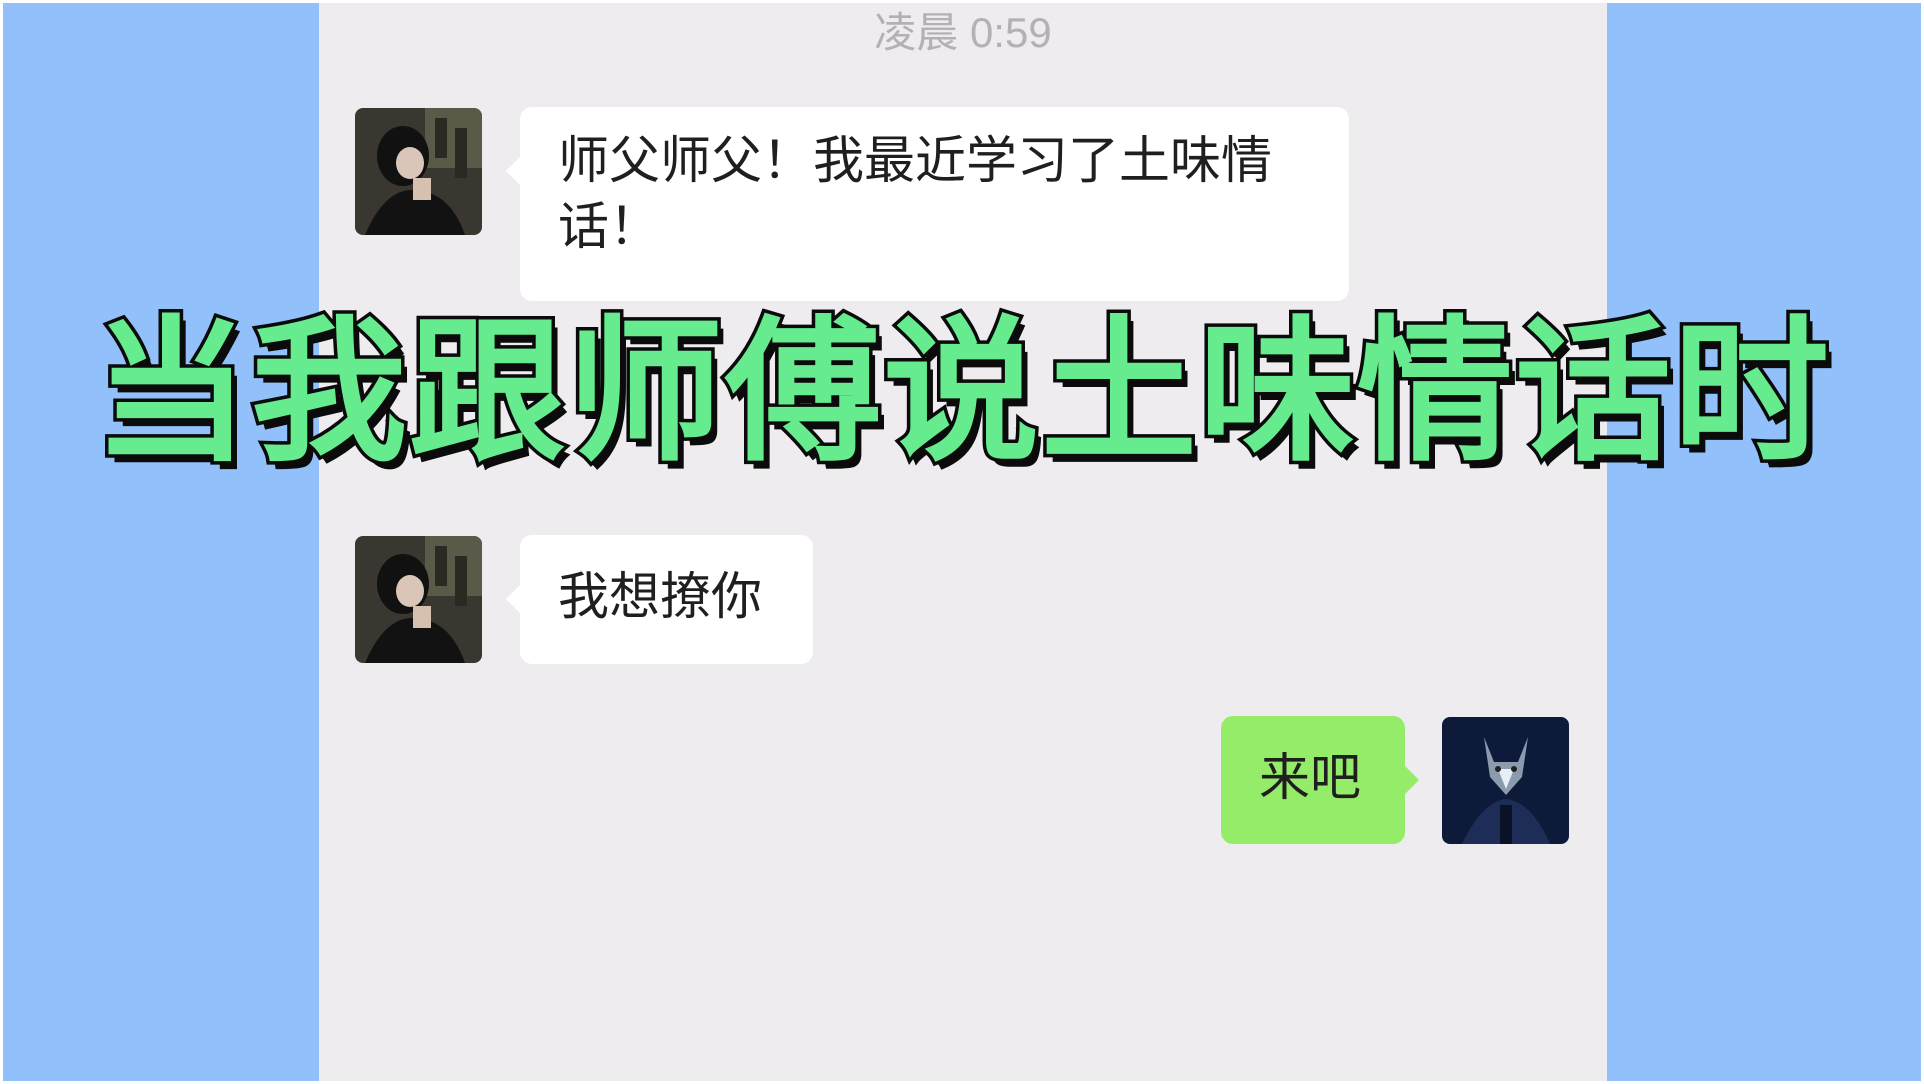 The image size is (1924, 1084). I want to click on message-text: 我想撩你, so click(660, 597).